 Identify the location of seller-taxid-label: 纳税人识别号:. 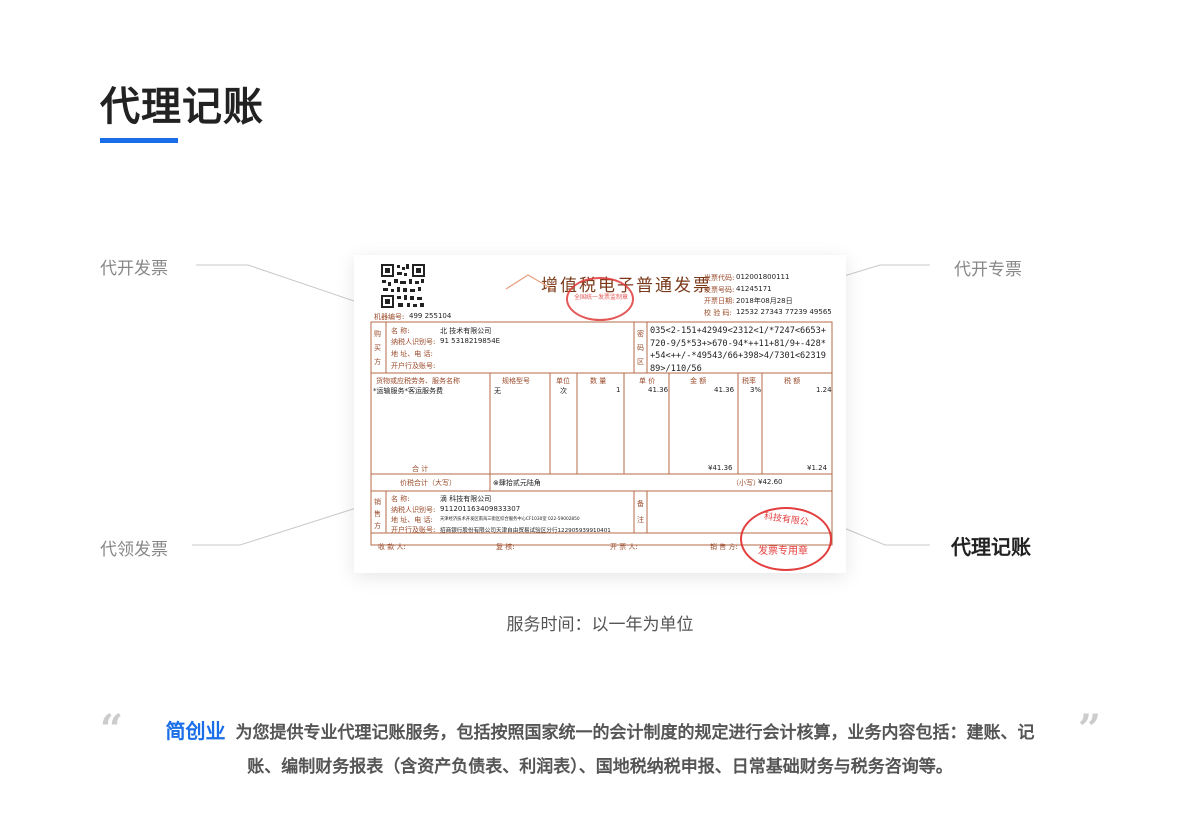
(413, 510).